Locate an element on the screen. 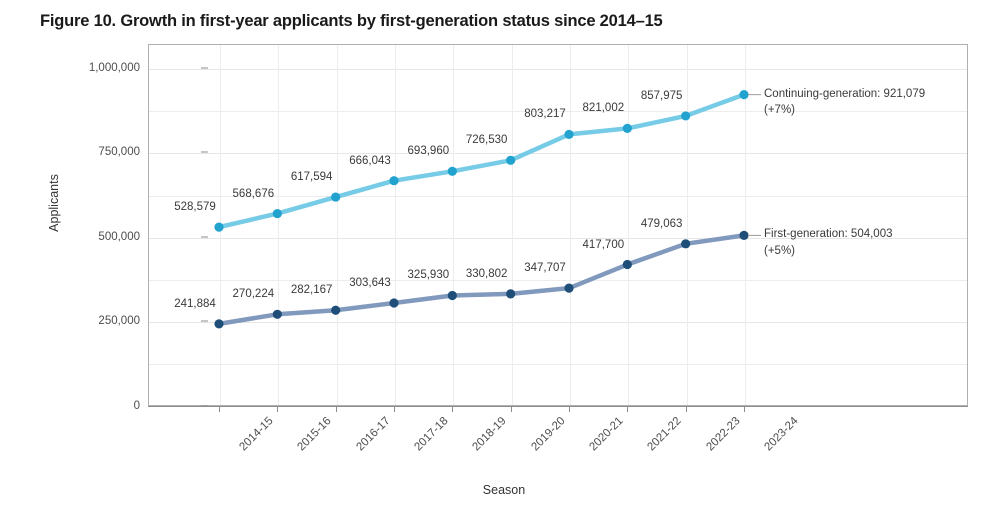  data-point-label: 803,217 is located at coordinates (545, 114).